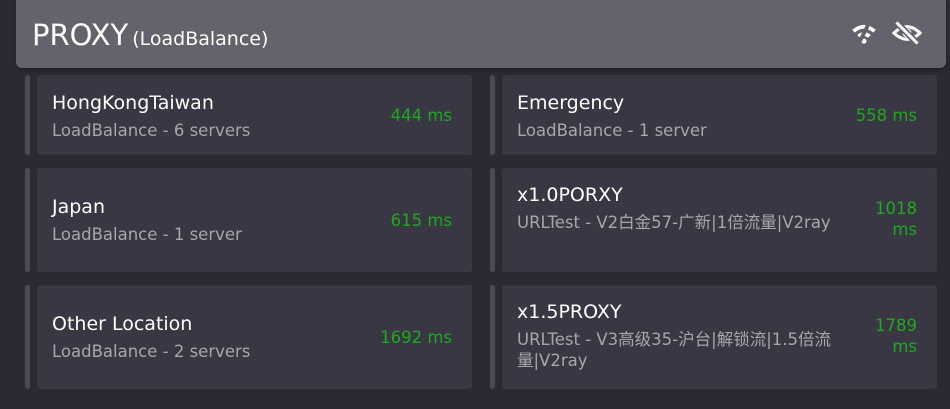  Describe the element at coordinates (416, 337) in the screenshot. I see `proxy-latency: 1692 ms` at that location.